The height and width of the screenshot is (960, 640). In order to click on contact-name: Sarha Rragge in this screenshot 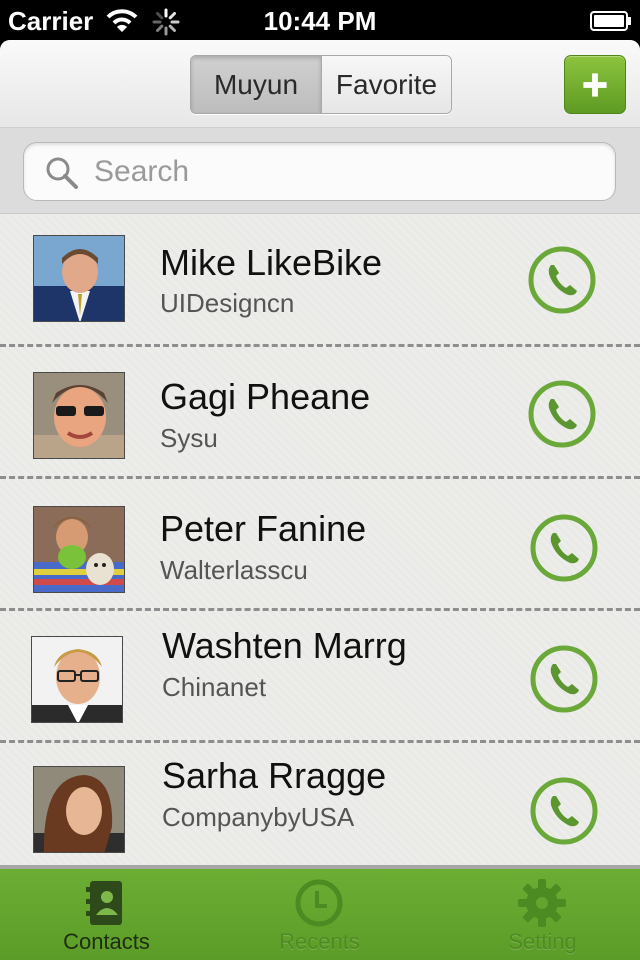, I will do `click(274, 775)`.